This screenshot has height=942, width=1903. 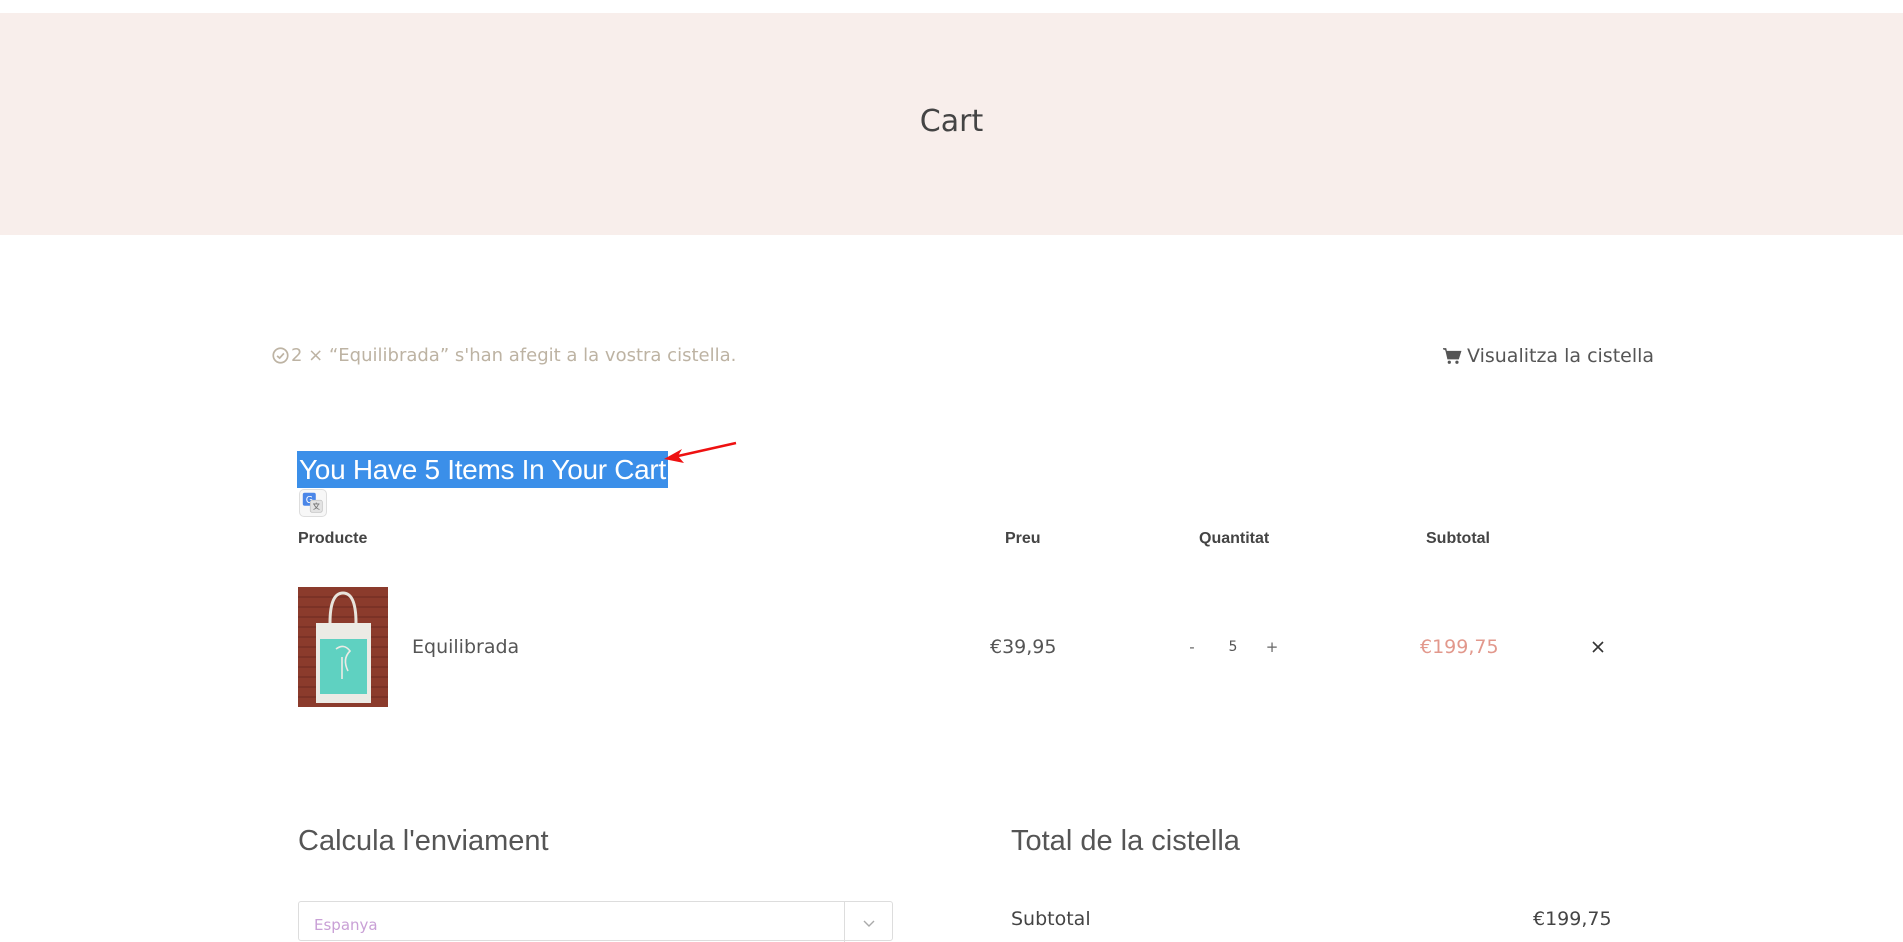 What do you see at coordinates (595, 921) in the screenshot?
I see `country-select: Espanya` at bounding box center [595, 921].